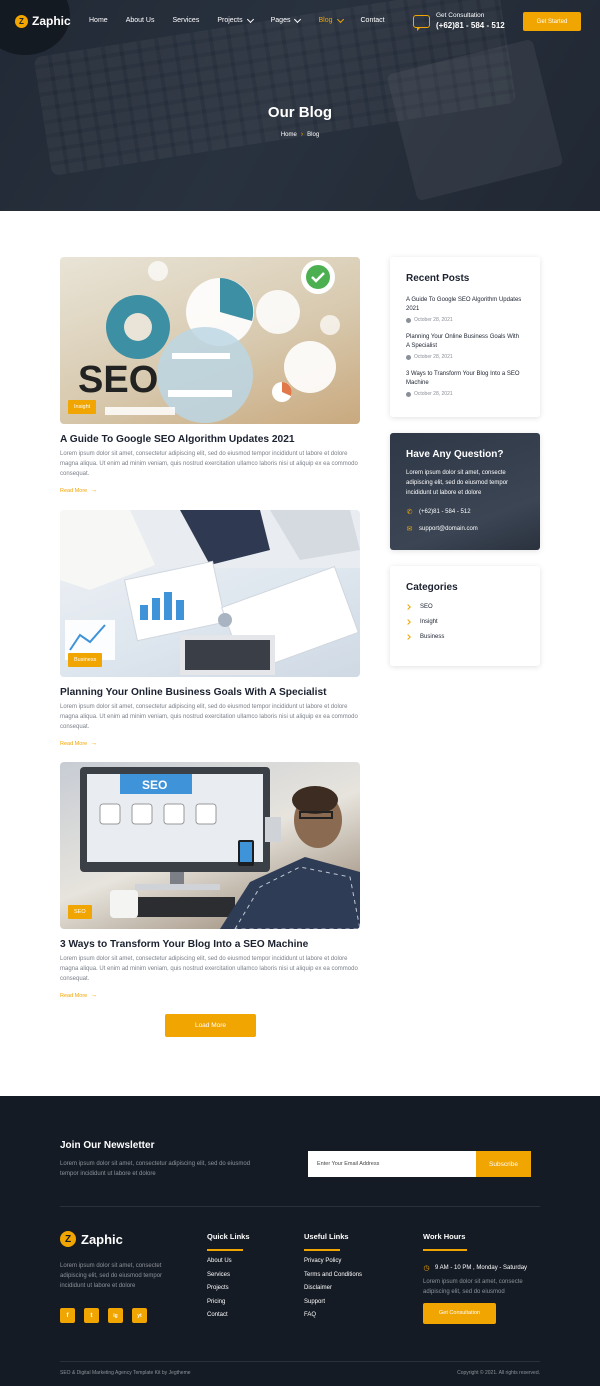  I want to click on footer-bottom-divider, so click(300, 1361).